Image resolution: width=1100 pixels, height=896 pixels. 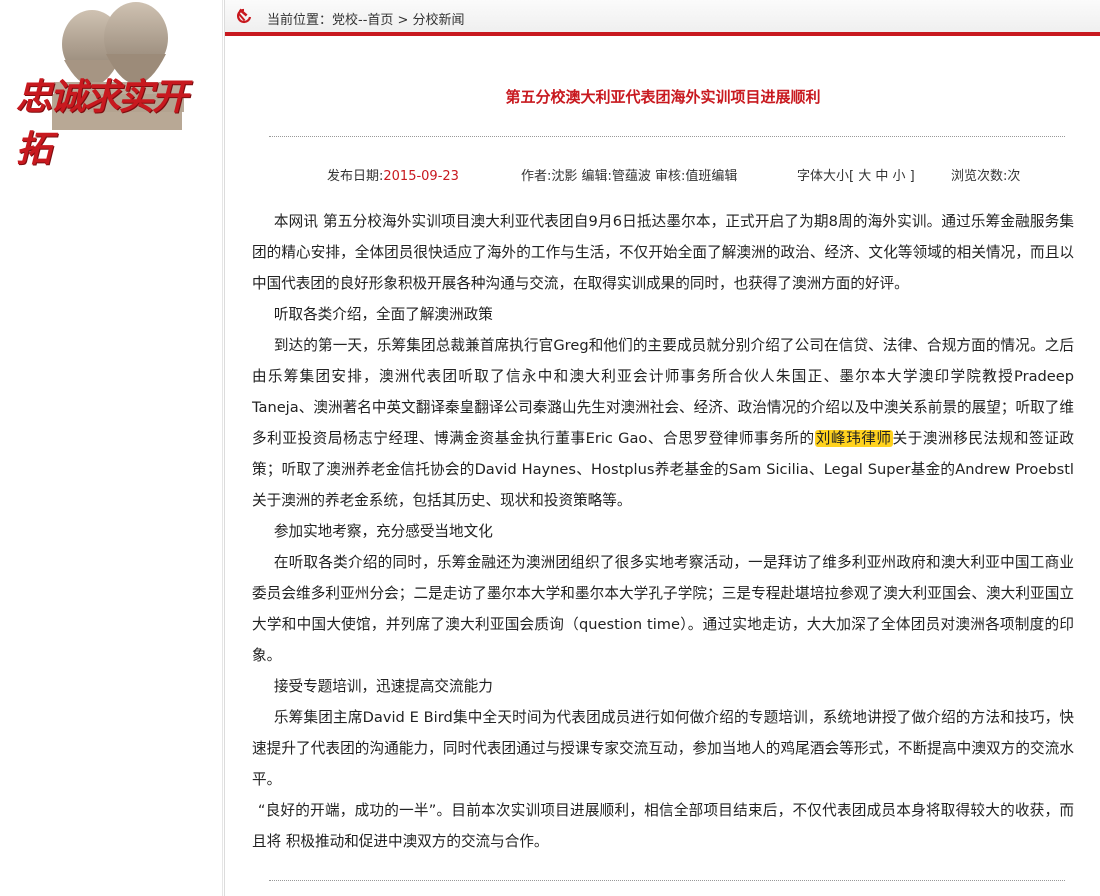 What do you see at coordinates (986, 176) in the screenshot?
I see `view-count: 浏览次数:次` at bounding box center [986, 176].